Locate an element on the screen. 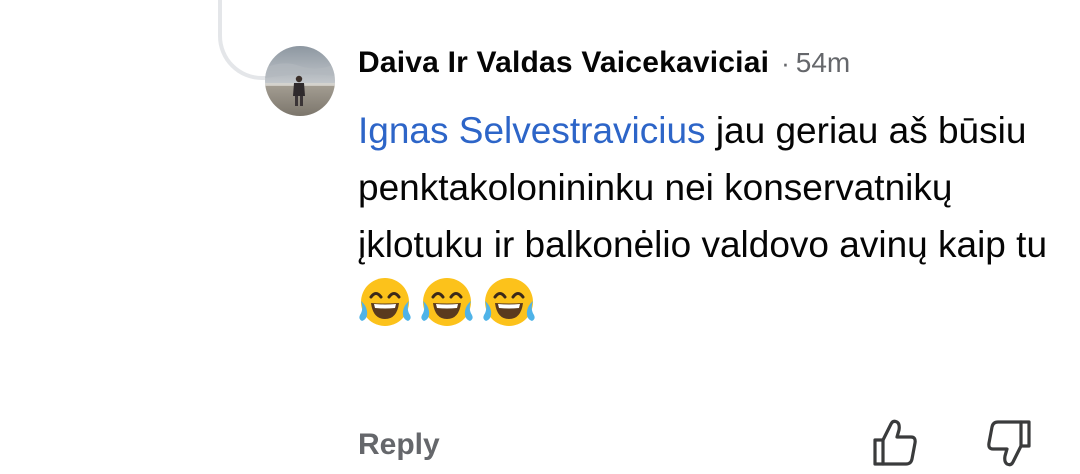  mention-link: Ignas Selvestravicius is located at coordinates (532, 130).